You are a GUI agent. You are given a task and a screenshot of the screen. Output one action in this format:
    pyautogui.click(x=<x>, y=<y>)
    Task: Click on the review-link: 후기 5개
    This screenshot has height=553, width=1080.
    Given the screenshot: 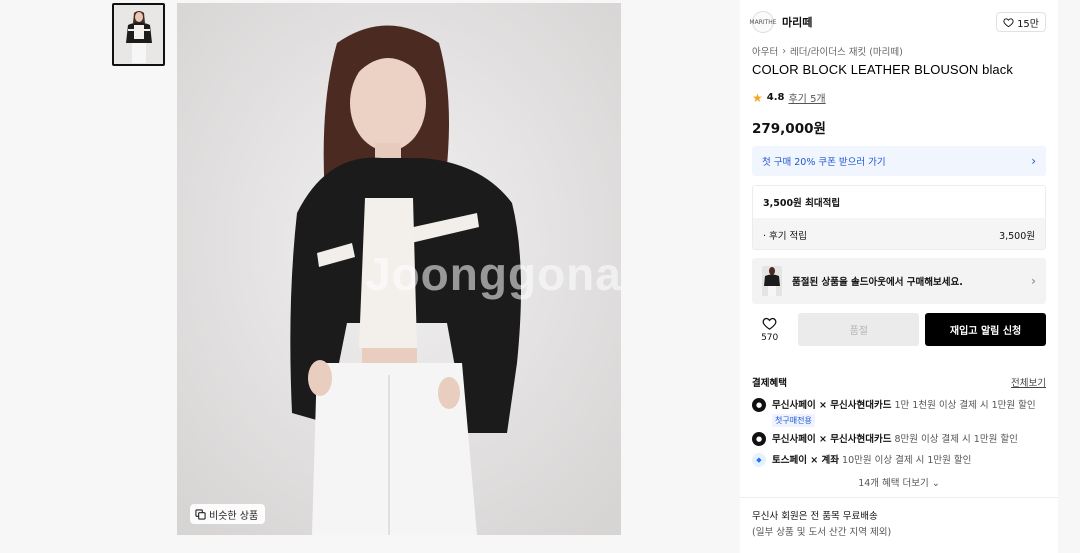 What is the action you would take?
    pyautogui.click(x=806, y=97)
    